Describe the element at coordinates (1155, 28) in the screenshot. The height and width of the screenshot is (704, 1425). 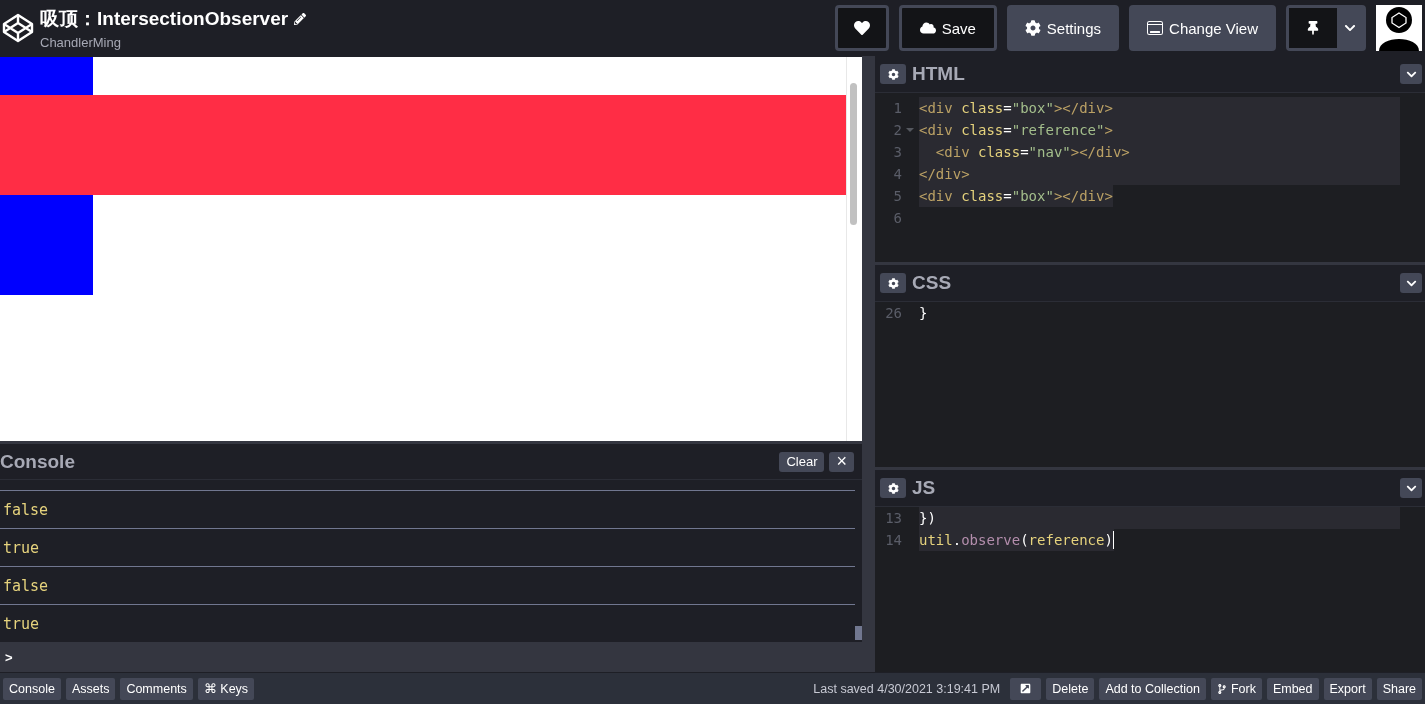
I see `window-icon` at that location.